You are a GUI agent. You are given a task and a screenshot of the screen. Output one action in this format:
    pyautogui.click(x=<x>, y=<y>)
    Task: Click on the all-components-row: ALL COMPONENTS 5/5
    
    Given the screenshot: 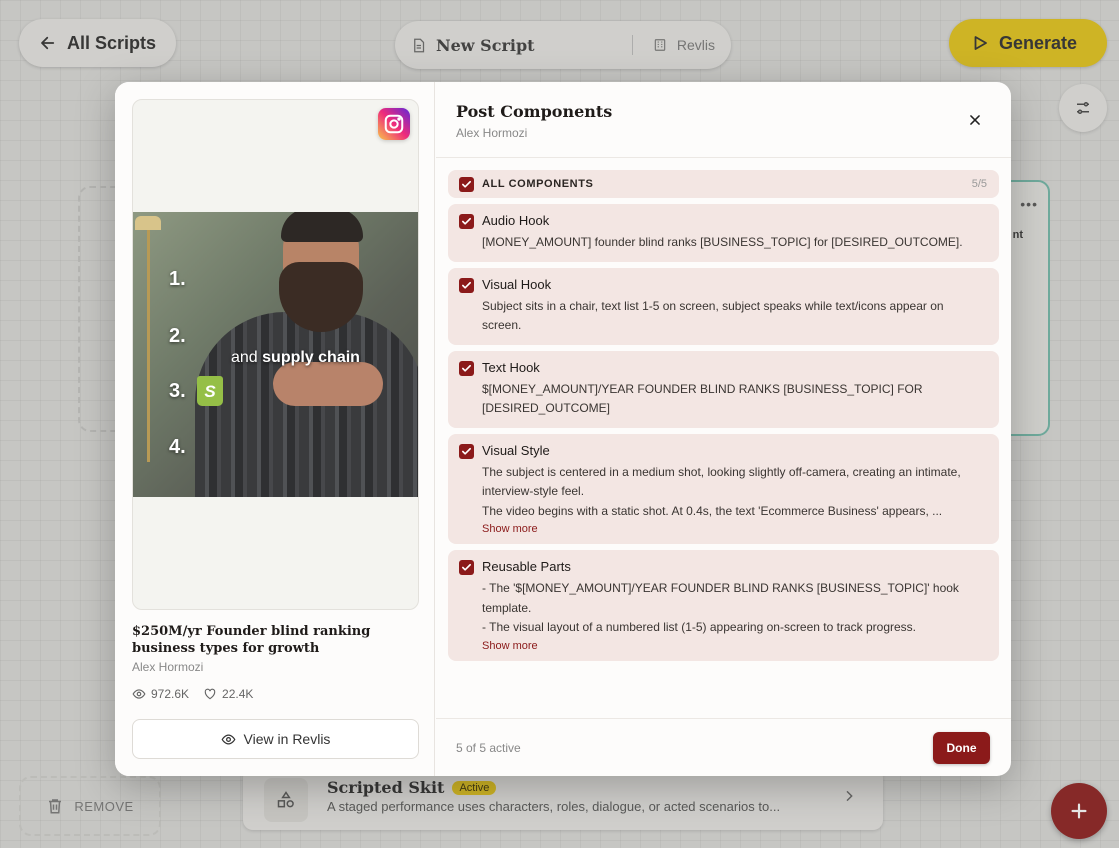 What is the action you would take?
    pyautogui.click(x=723, y=184)
    